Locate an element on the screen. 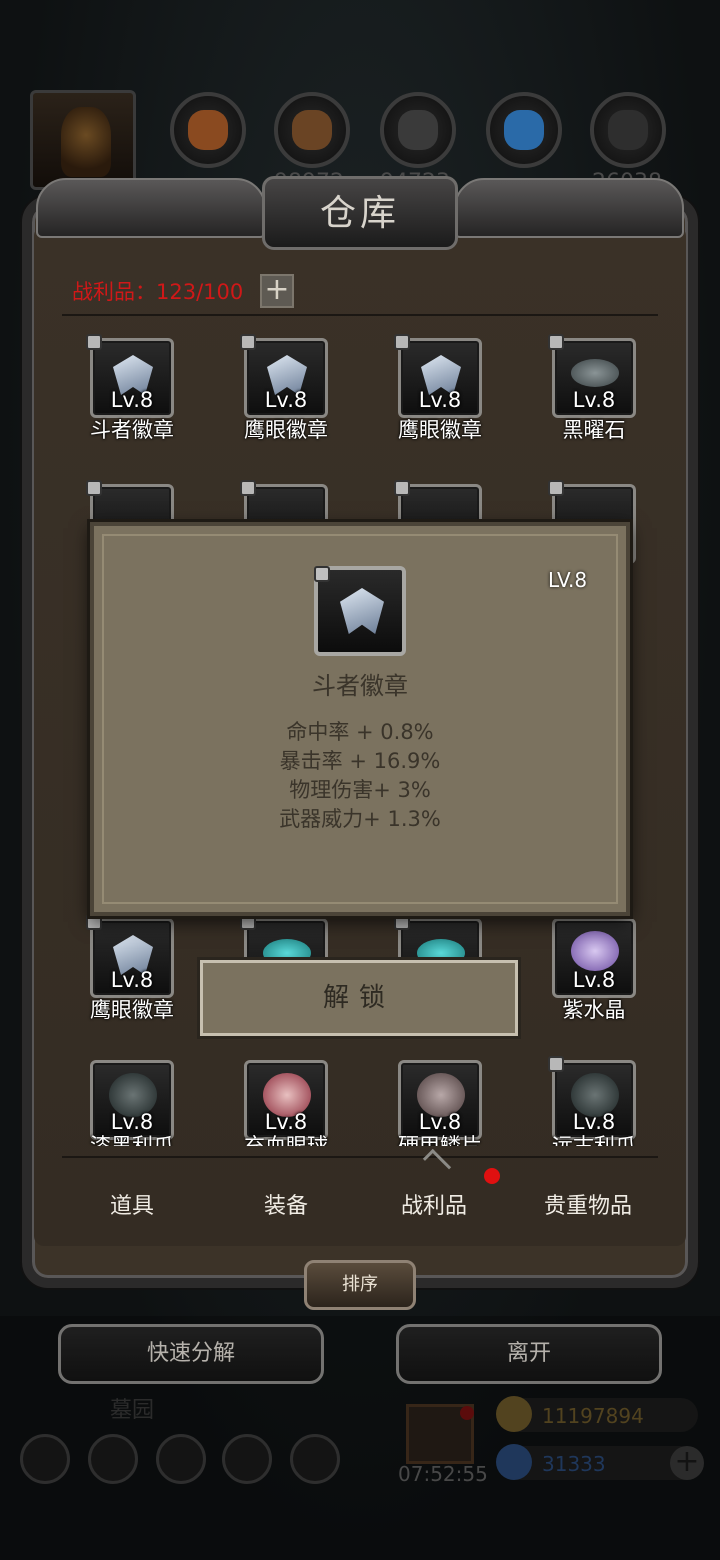 The height and width of the screenshot is (1560, 720). stat-physical-damage: 物理伤害+ 3% is located at coordinates (360, 790).